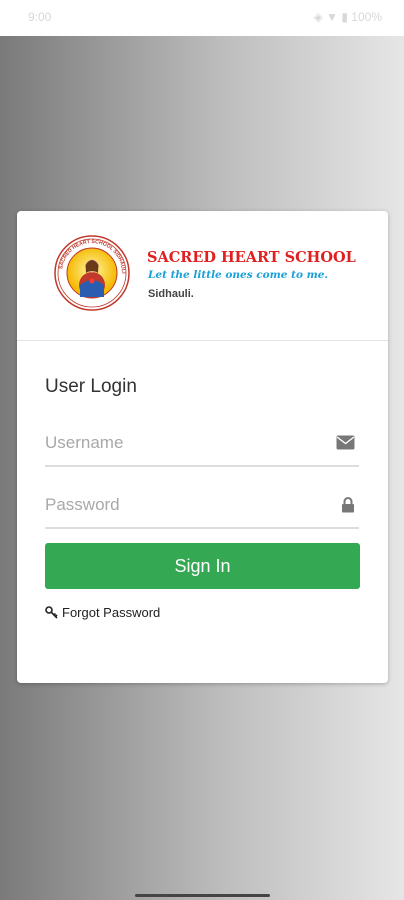  I want to click on school-motto: Let the little ones come to me., so click(238, 275).